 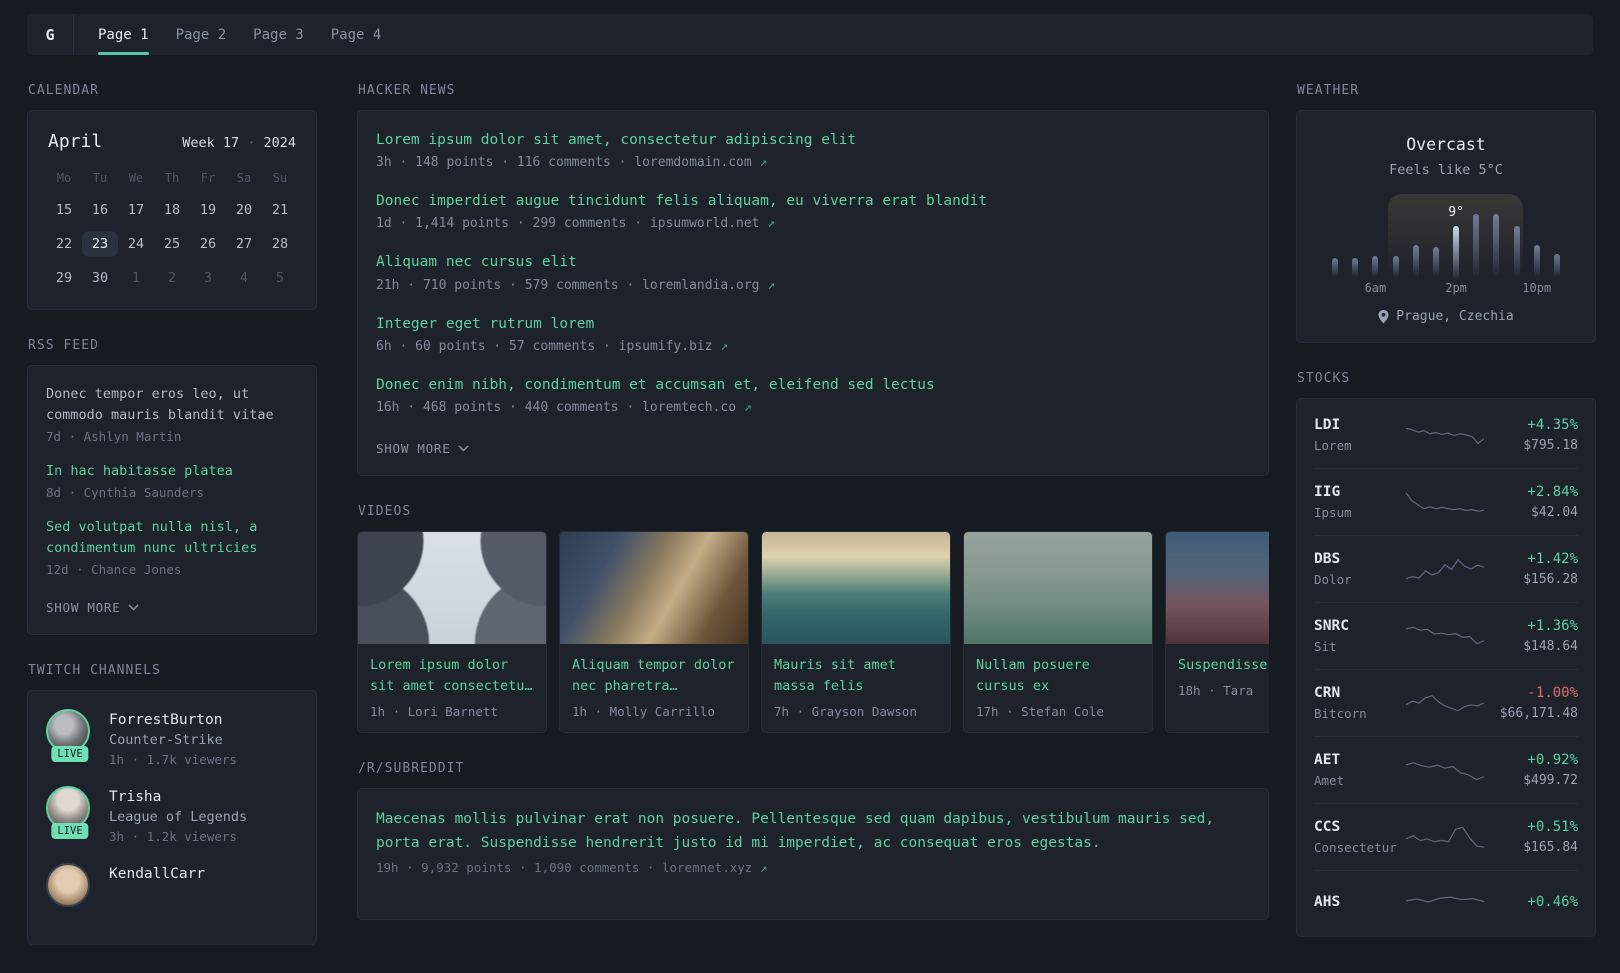 I want to click on stock-name: Amet, so click(x=1329, y=780).